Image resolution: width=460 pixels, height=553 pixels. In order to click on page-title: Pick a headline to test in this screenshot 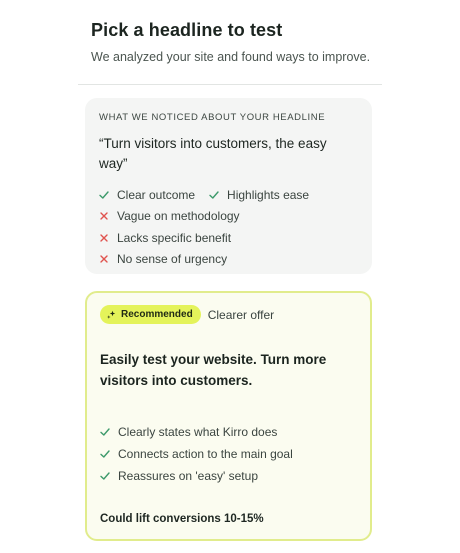, I will do `click(187, 30)`.